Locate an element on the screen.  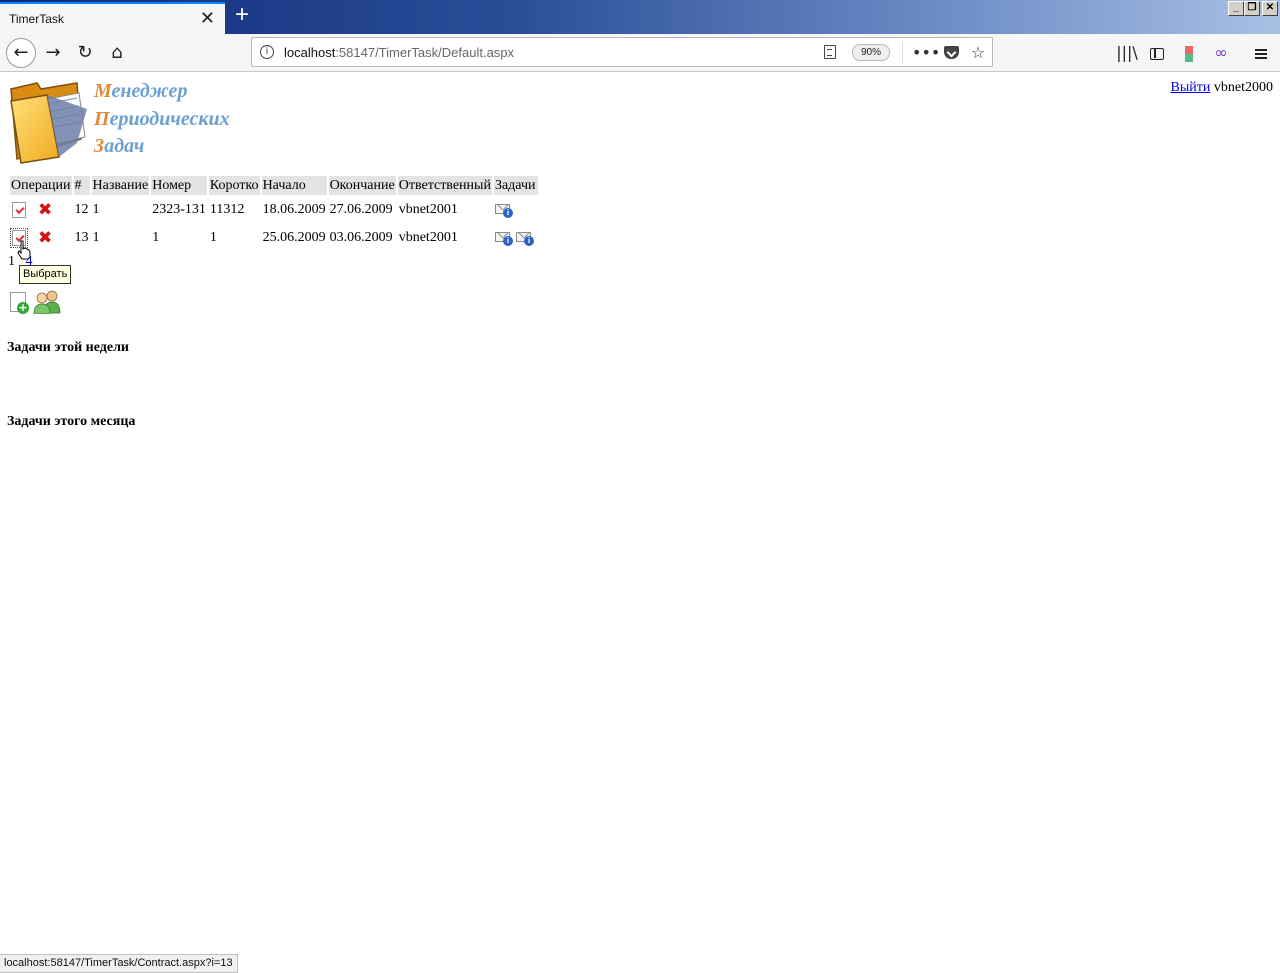
app-title: Менеджер Периодических Задач is located at coordinates (162, 119).